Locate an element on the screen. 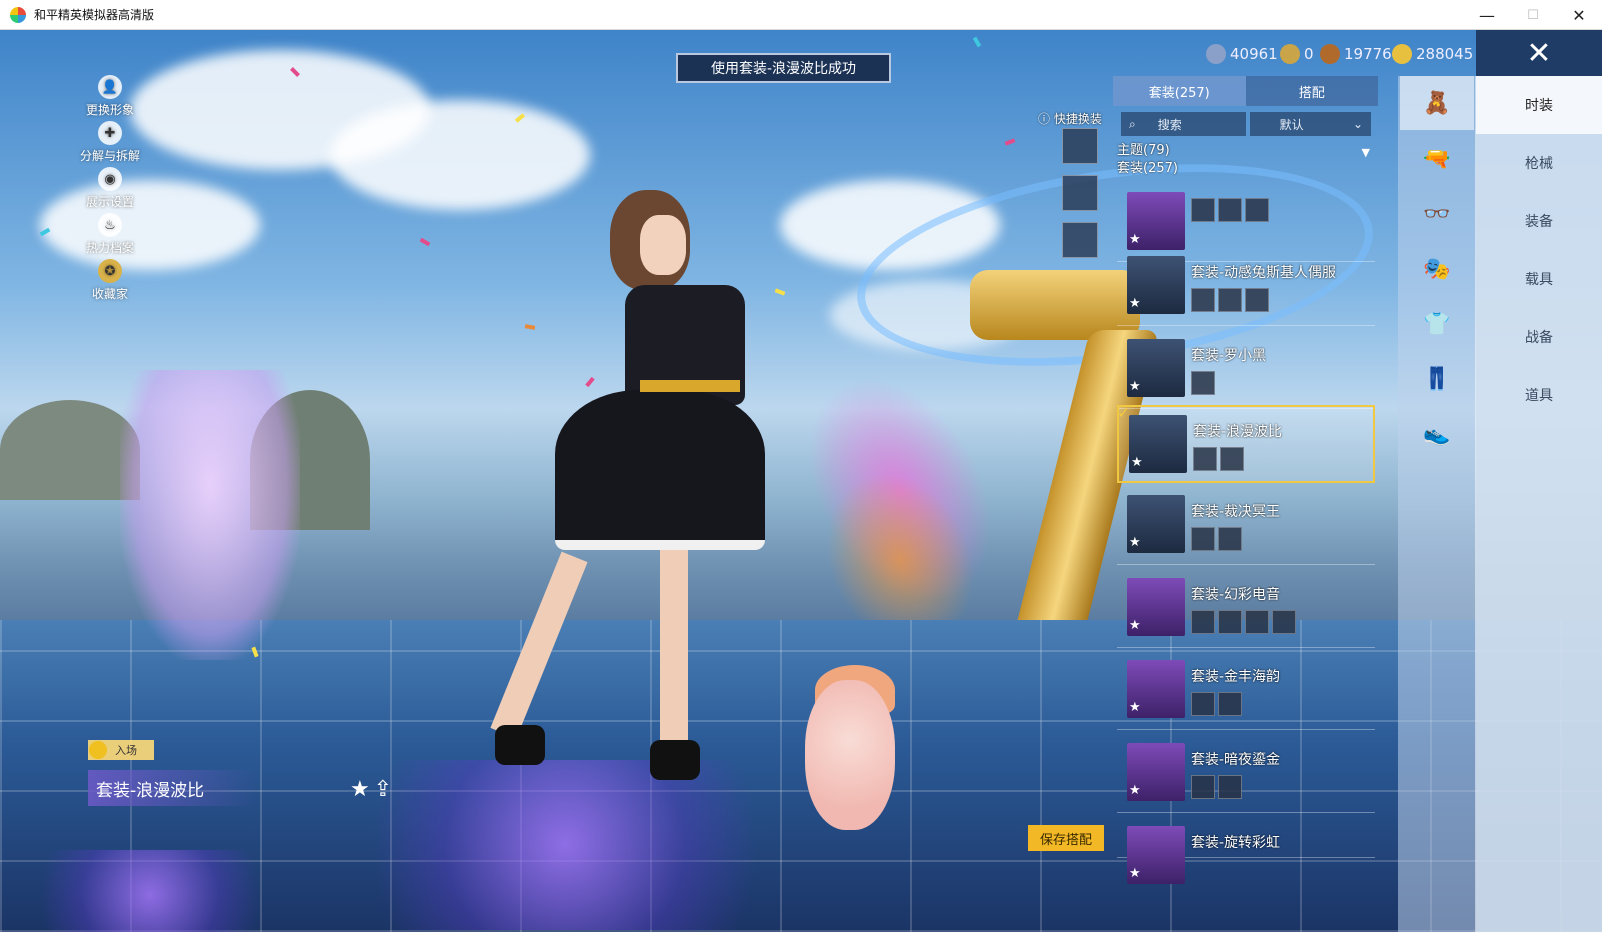 Image resolution: width=1602 pixels, height=932 pixels. menu-label: 热力档案 is located at coordinates (109, 248).